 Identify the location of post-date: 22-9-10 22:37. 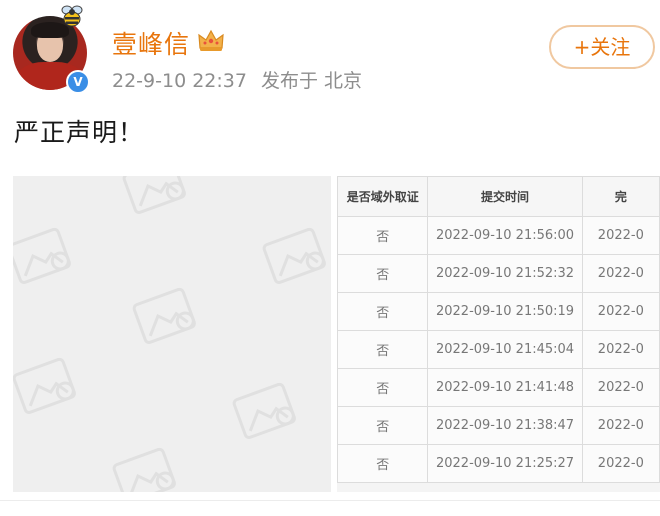
(179, 81).